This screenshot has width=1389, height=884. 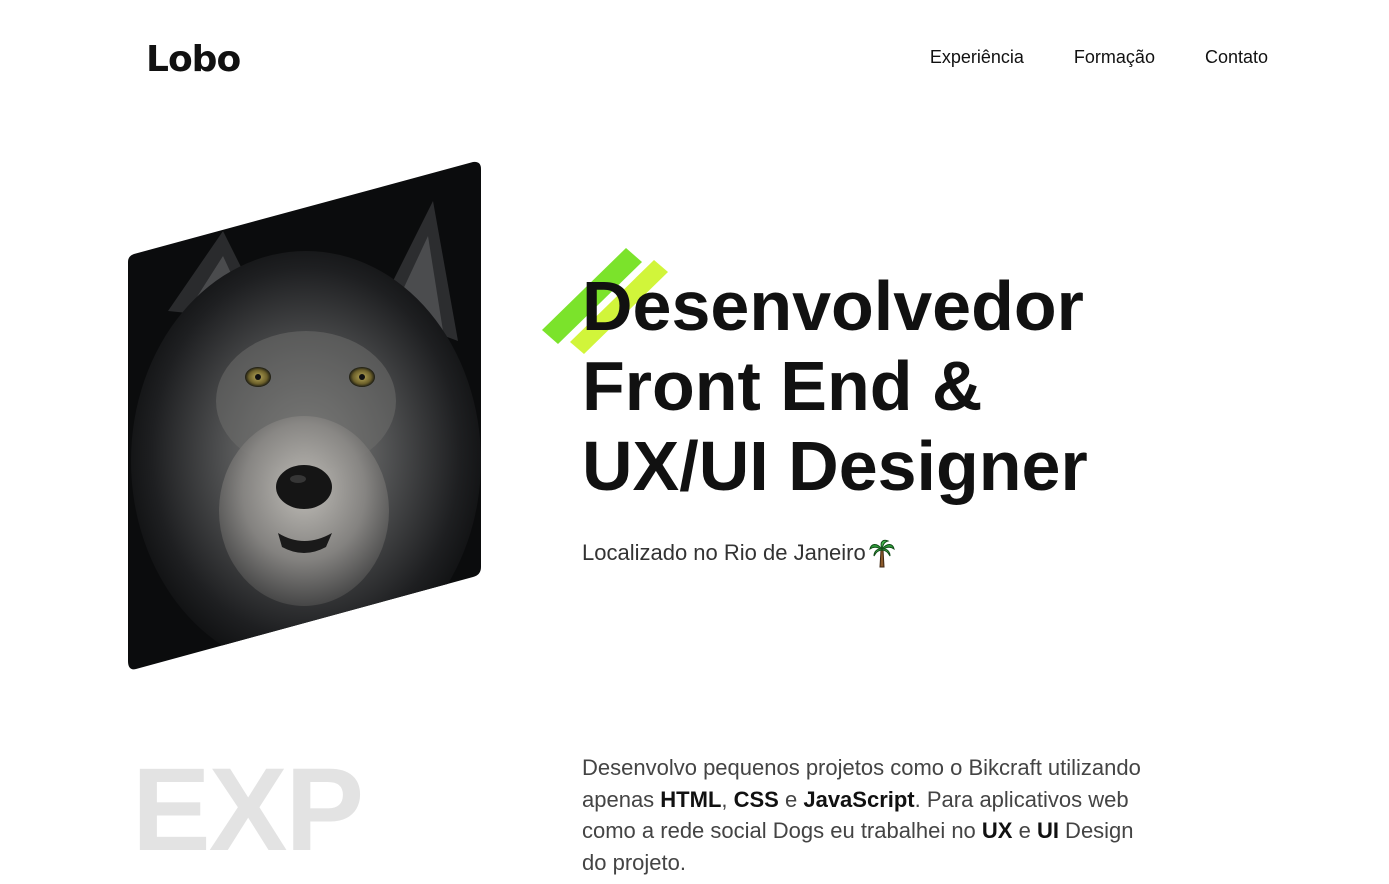 I want to click on headline-line-2: Front End &, so click(x=782, y=386).